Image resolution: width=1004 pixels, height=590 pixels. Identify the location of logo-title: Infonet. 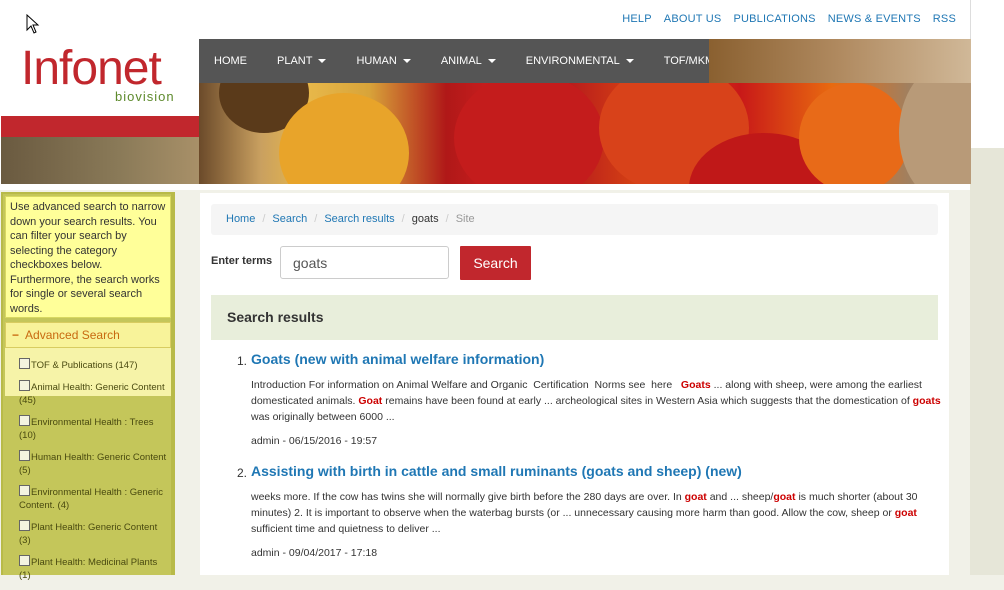
(91, 68).